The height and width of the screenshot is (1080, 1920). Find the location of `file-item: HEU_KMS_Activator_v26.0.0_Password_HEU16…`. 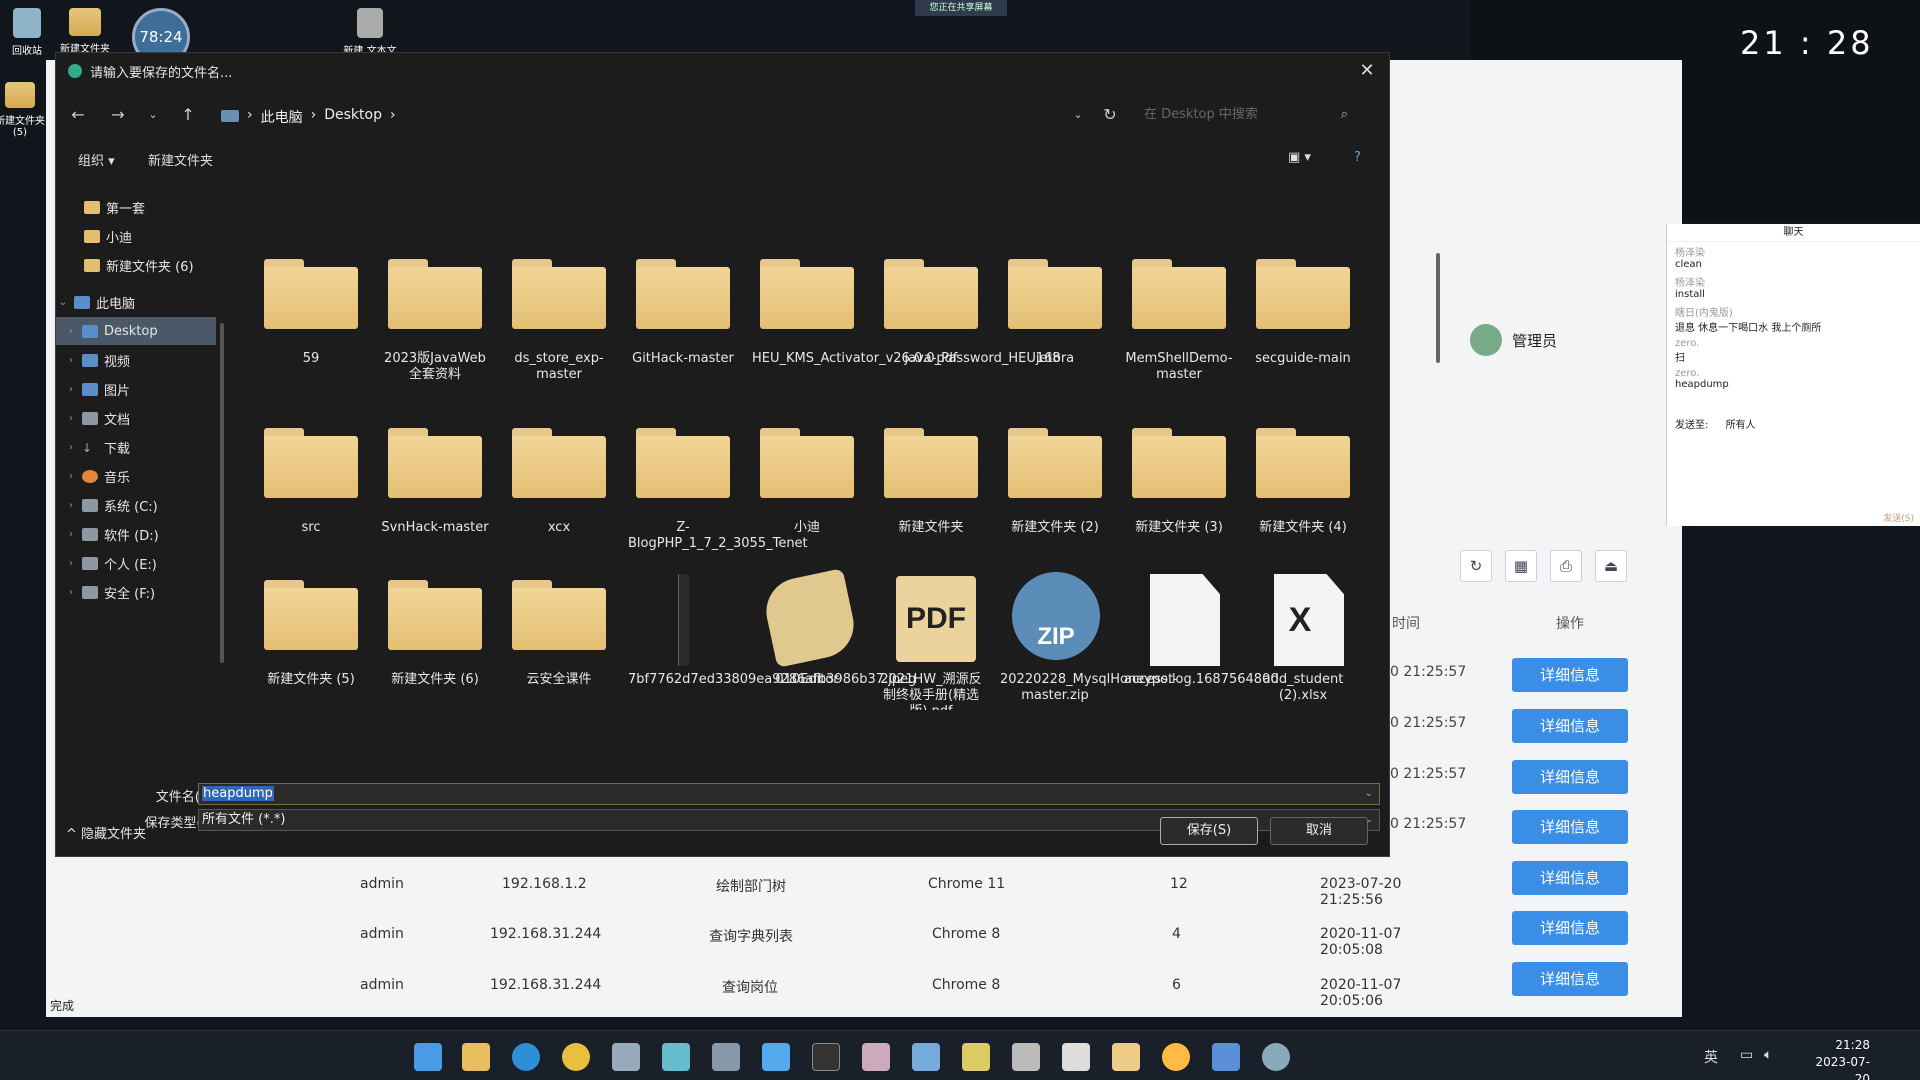

file-item: HEU_KMS_Activator_v26.0.0_Password_HEU16… is located at coordinates (906, 313).